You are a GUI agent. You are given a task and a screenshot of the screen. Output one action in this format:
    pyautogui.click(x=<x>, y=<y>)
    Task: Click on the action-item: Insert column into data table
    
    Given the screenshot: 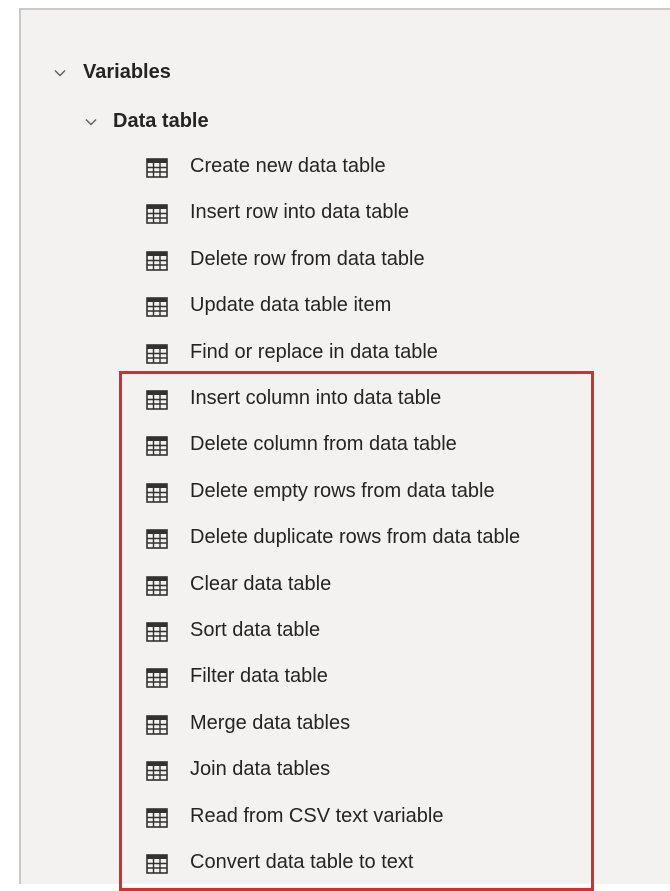 What is the action you would take?
    pyautogui.click(x=345, y=400)
    